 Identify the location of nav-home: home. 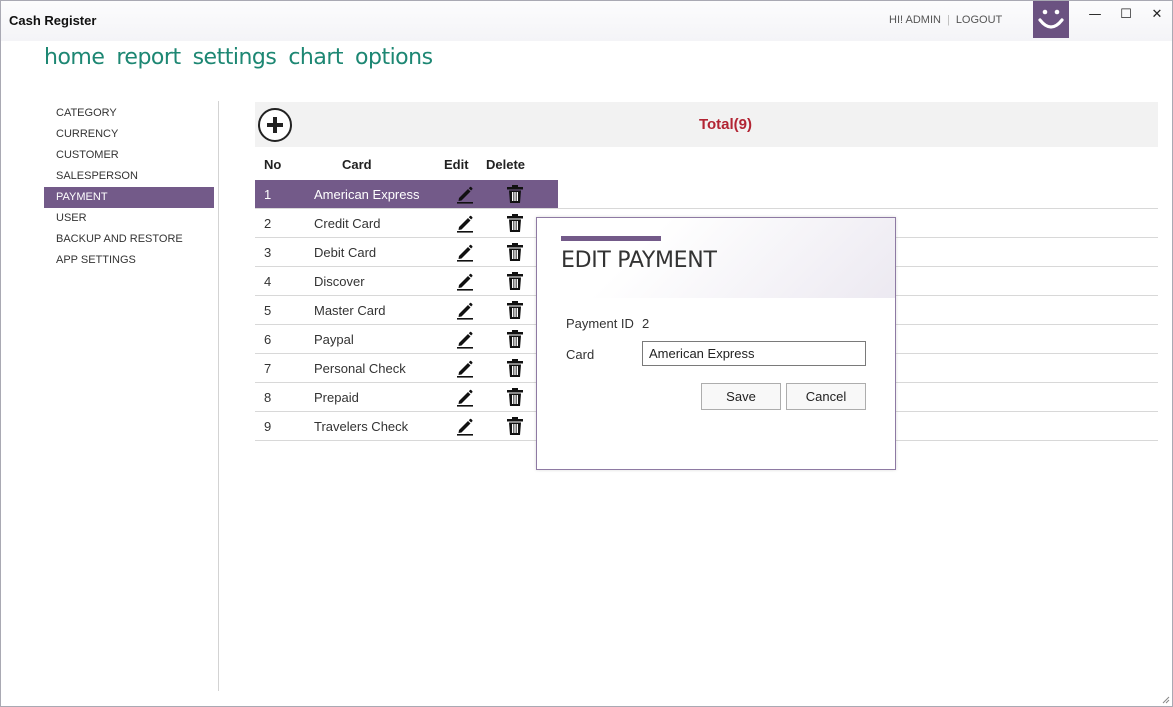
(74, 57).